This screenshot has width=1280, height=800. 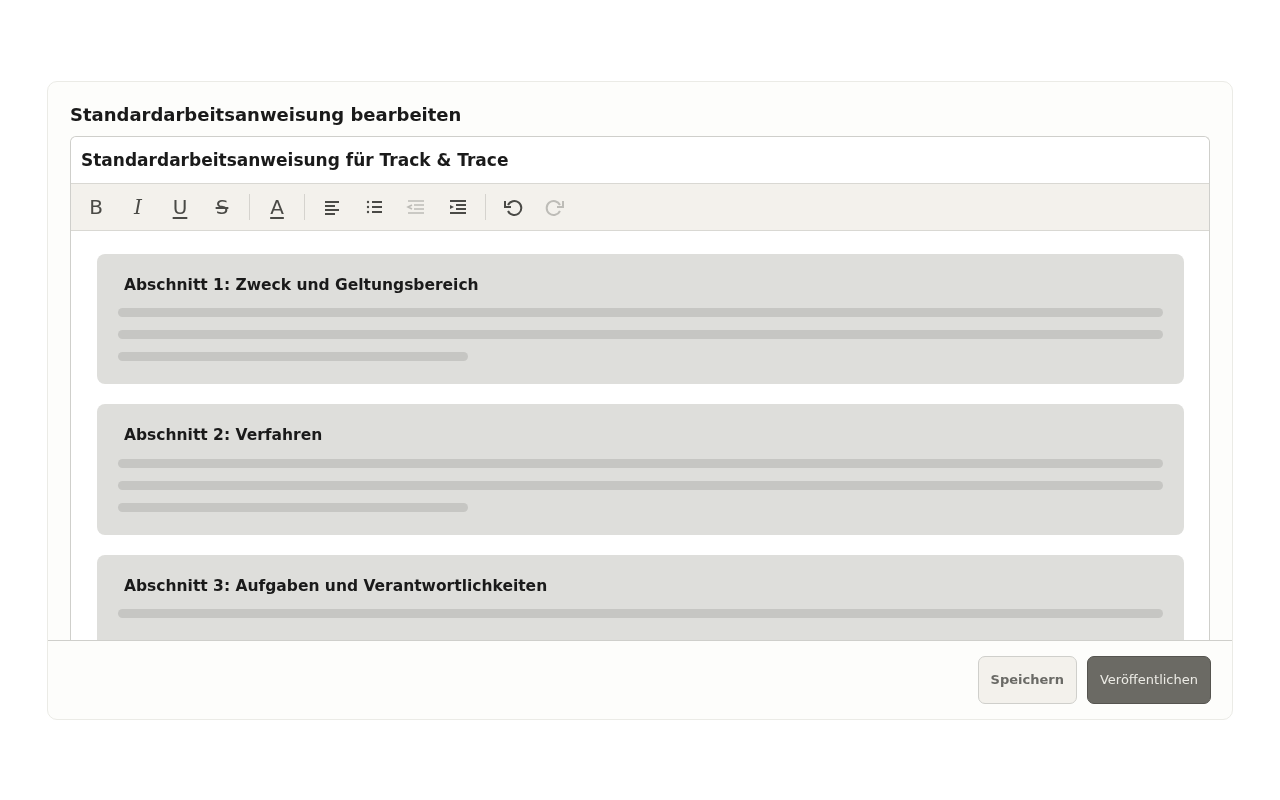 I want to click on section-heading: Abschnitt 1: Zweck und Geltungsbereich, so click(x=302, y=285).